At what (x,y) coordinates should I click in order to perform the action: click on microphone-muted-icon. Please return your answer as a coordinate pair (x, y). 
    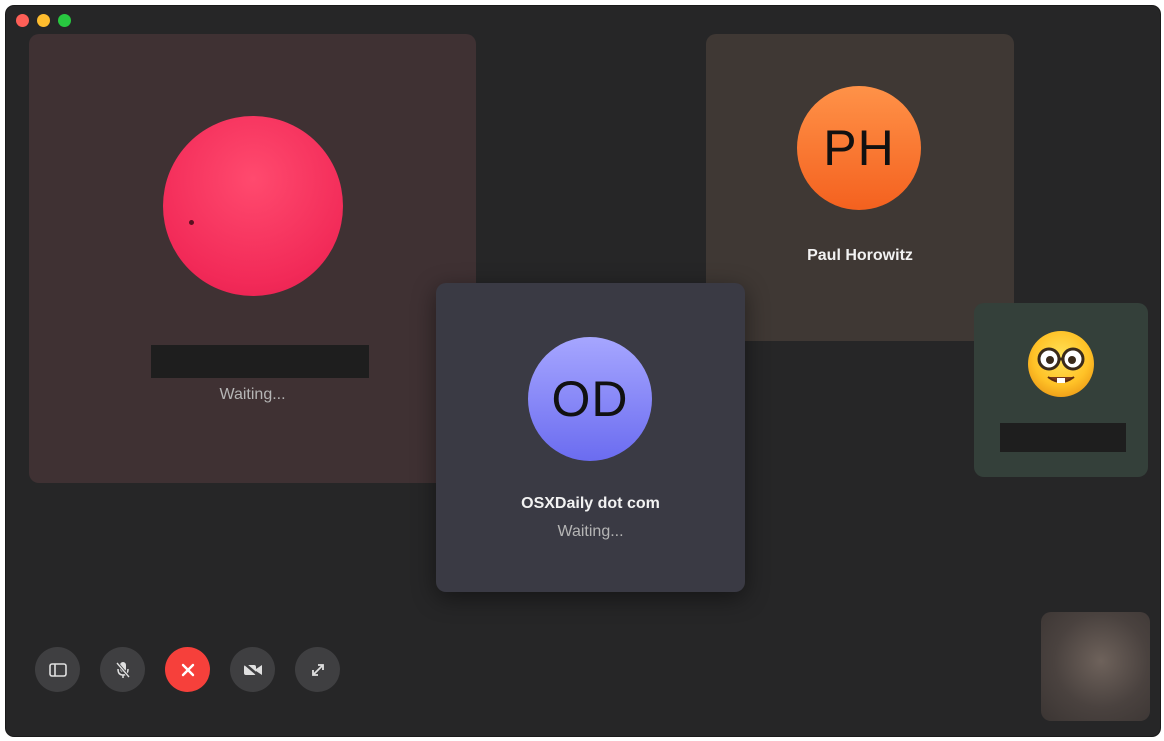
    Looking at the image, I should click on (122, 669).